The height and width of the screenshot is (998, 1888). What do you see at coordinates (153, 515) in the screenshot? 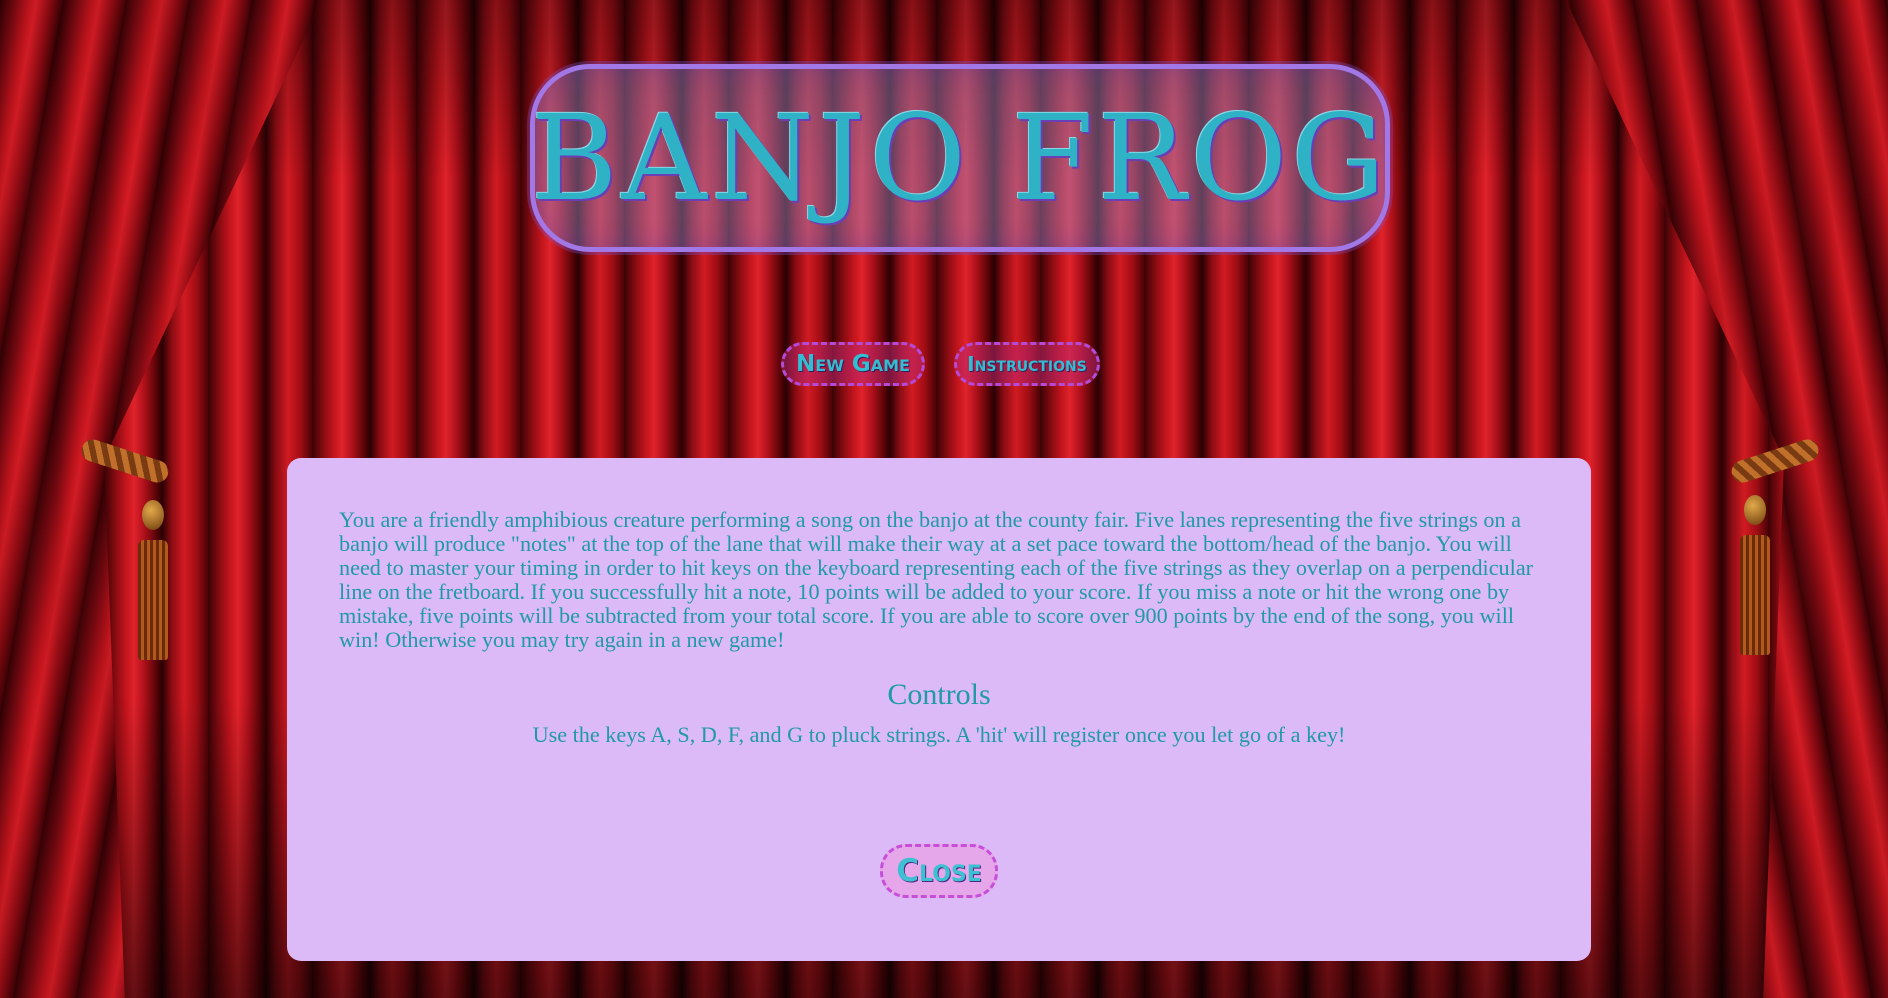
I see `left-tassel-knob` at bounding box center [153, 515].